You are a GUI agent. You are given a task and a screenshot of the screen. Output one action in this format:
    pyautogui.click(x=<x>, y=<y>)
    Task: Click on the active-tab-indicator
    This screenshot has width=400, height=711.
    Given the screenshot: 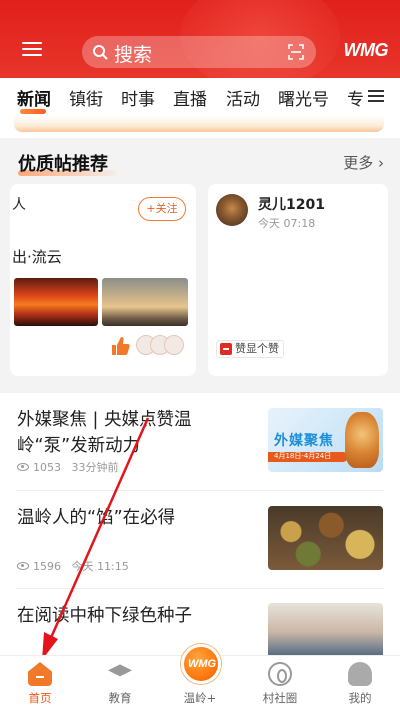 What is the action you would take?
    pyautogui.click(x=33, y=111)
    